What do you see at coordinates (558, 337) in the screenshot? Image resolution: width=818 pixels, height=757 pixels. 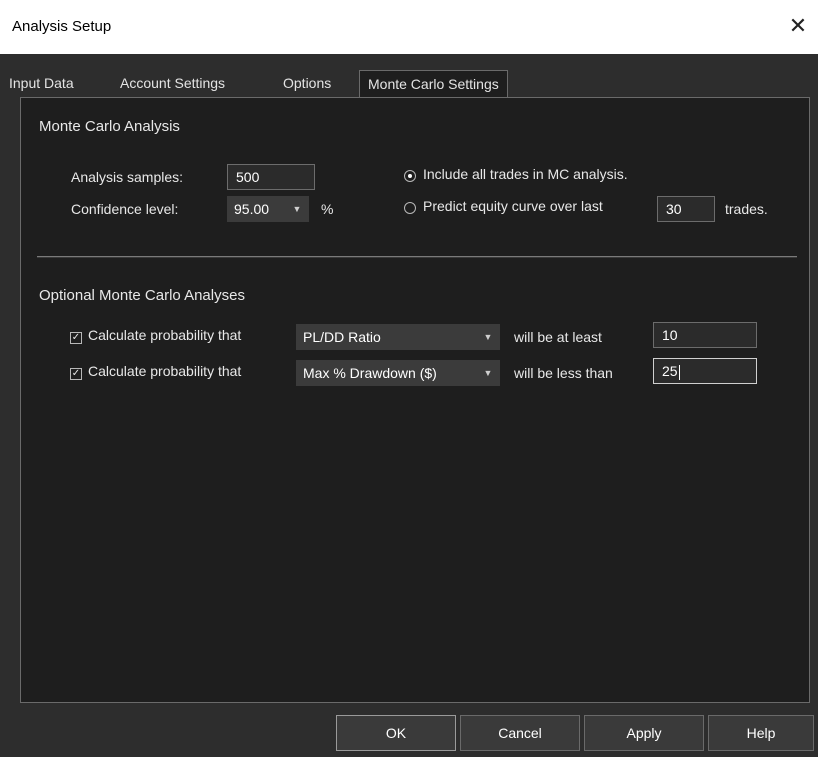 I see `comparison-label-1: will be at least` at bounding box center [558, 337].